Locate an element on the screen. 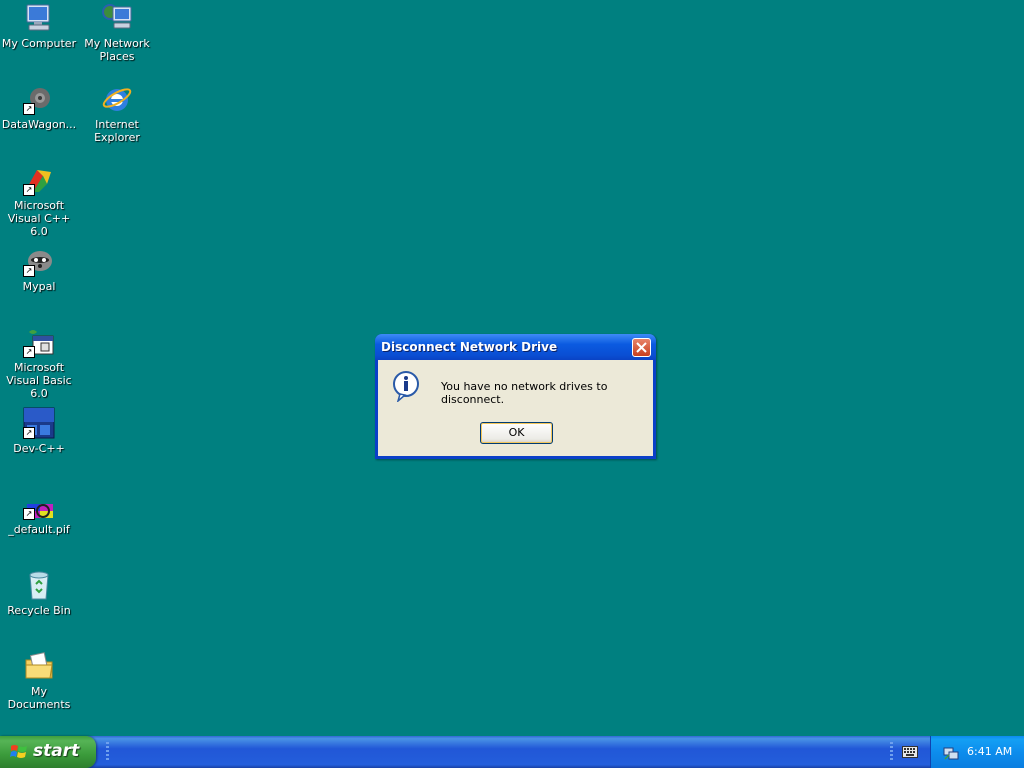  dev-cpp-icon: ↗ is located at coordinates (39, 423).